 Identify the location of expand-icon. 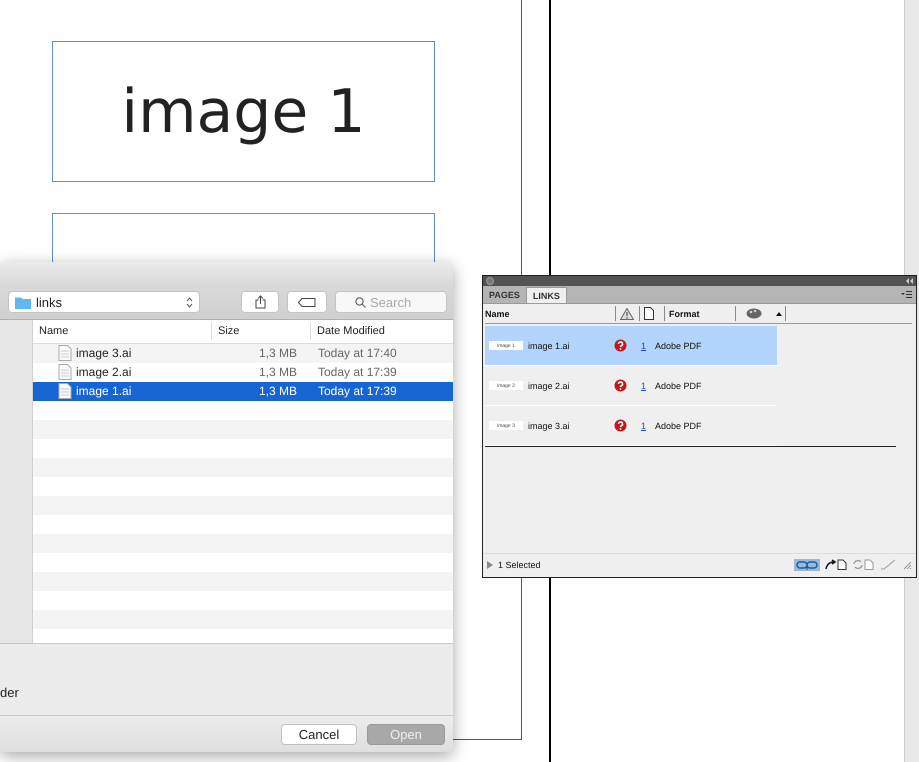
(490, 564).